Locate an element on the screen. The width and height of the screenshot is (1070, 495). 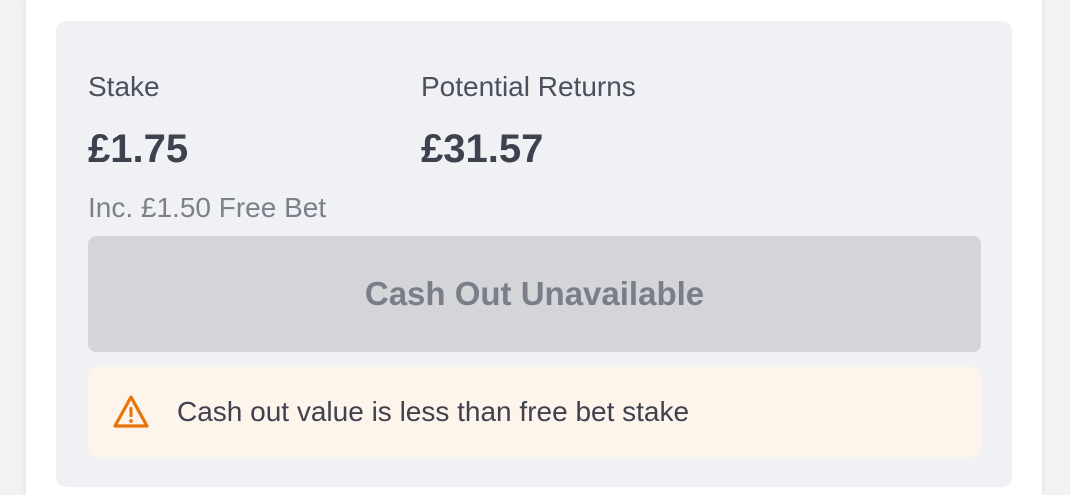
free-bet-note: Inc. £1.50 Free Bet is located at coordinates (207, 207).